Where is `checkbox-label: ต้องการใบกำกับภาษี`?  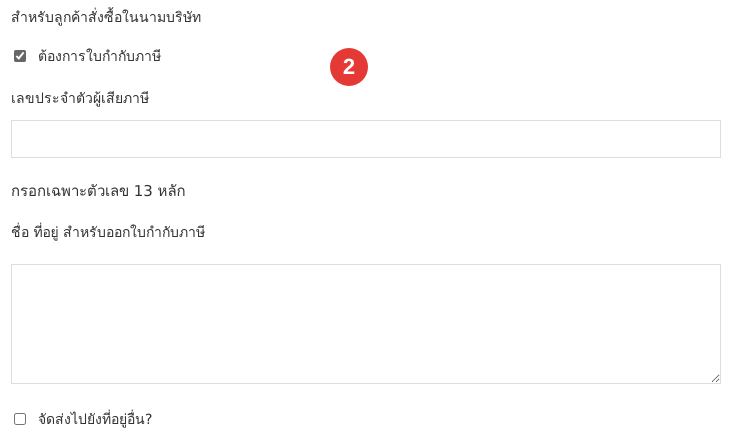
checkbox-label: ต้องการใบกำกับภาษี is located at coordinates (99, 57).